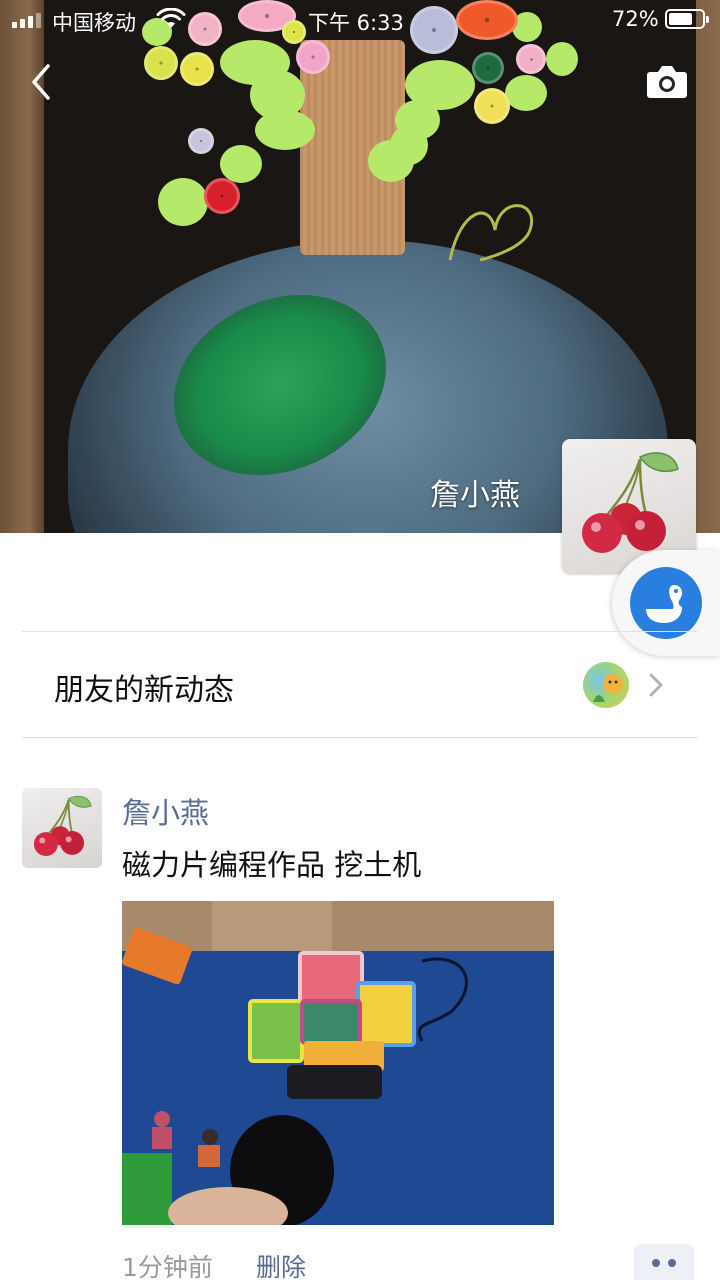 The height and width of the screenshot is (1280, 720). I want to click on friends-updates-row: 朋友的新动态, so click(360, 684).